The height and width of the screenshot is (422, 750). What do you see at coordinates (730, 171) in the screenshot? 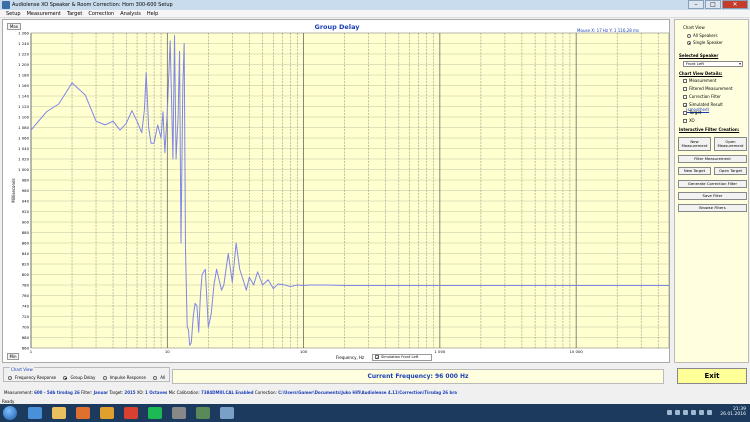
I see `open-target-button: Open Target` at bounding box center [730, 171].